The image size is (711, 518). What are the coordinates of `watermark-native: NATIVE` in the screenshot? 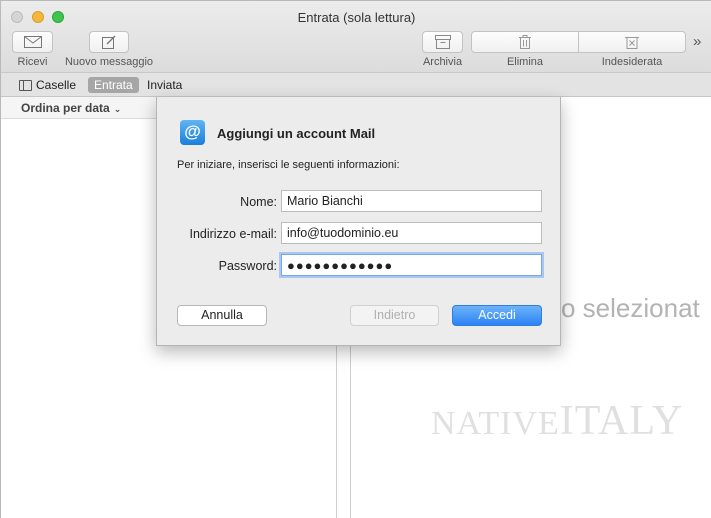 It's located at (495, 423).